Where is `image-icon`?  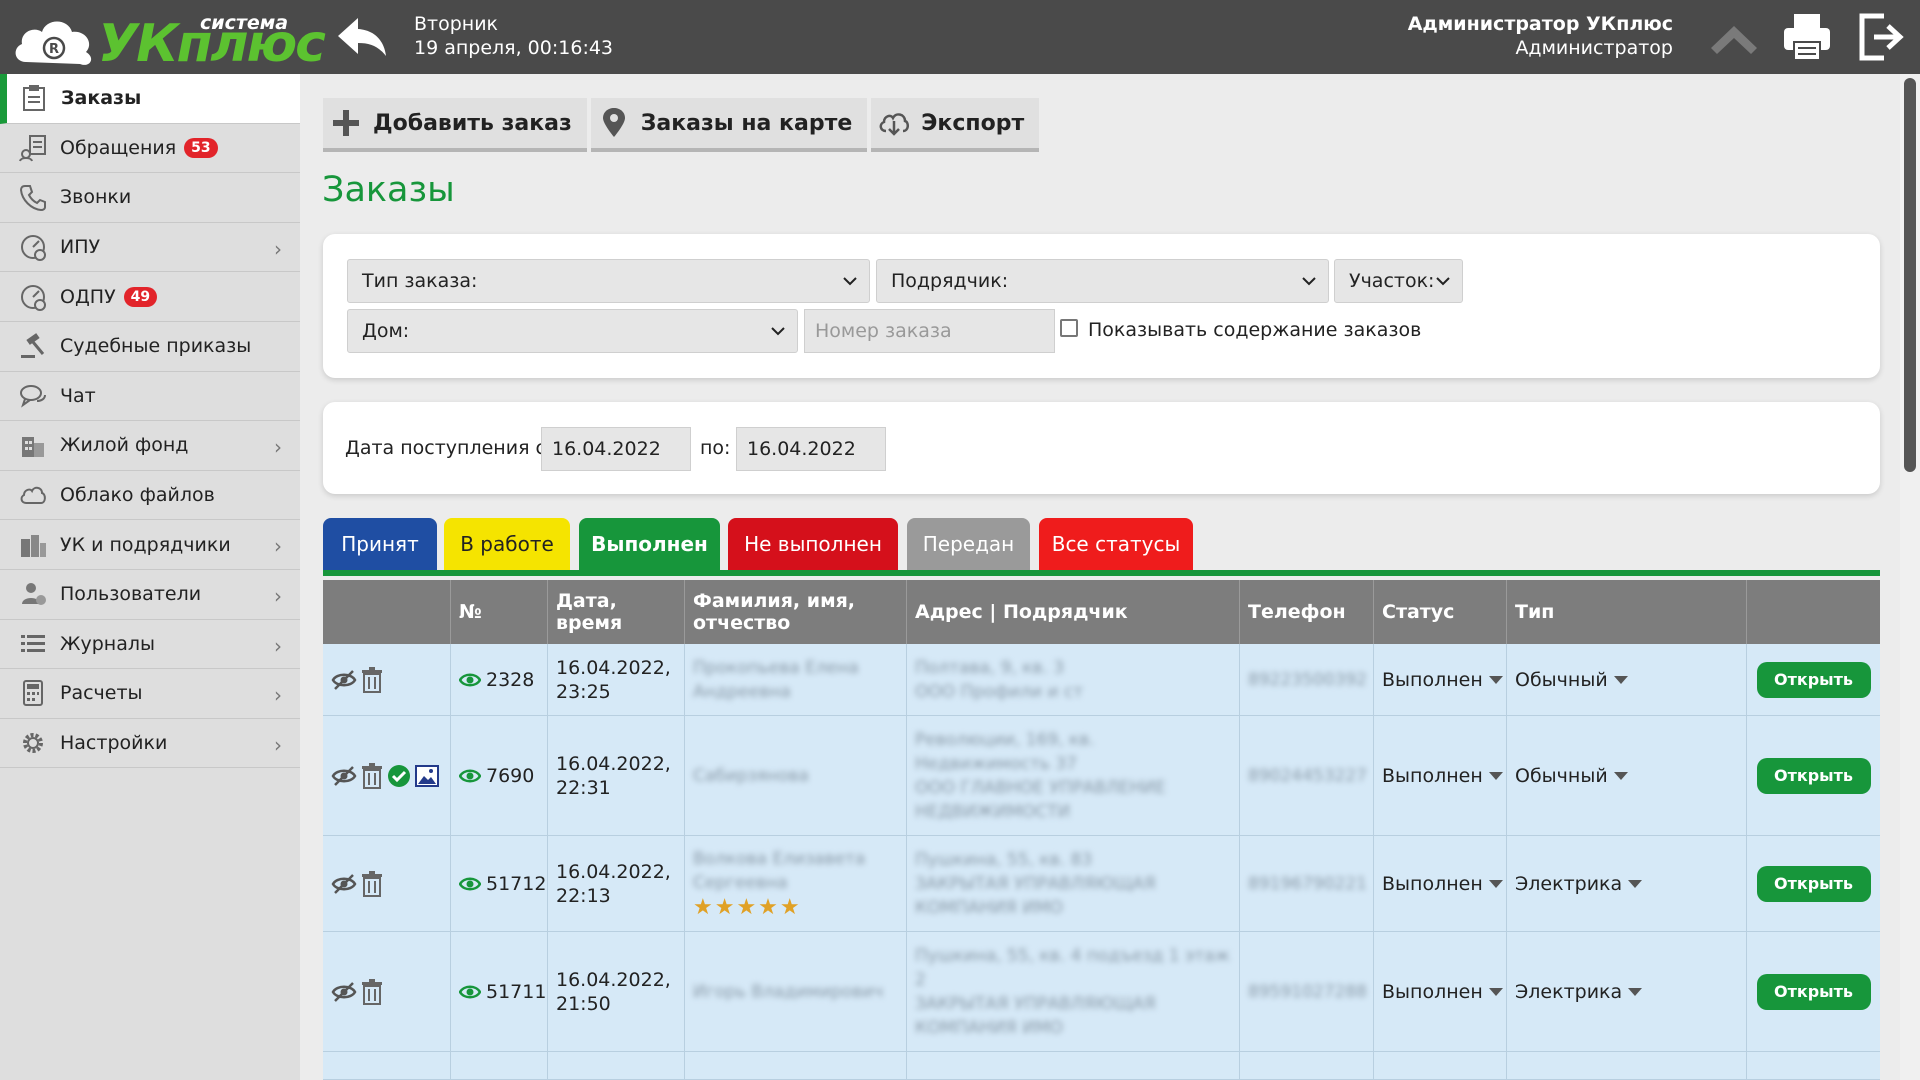
image-icon is located at coordinates (427, 776).